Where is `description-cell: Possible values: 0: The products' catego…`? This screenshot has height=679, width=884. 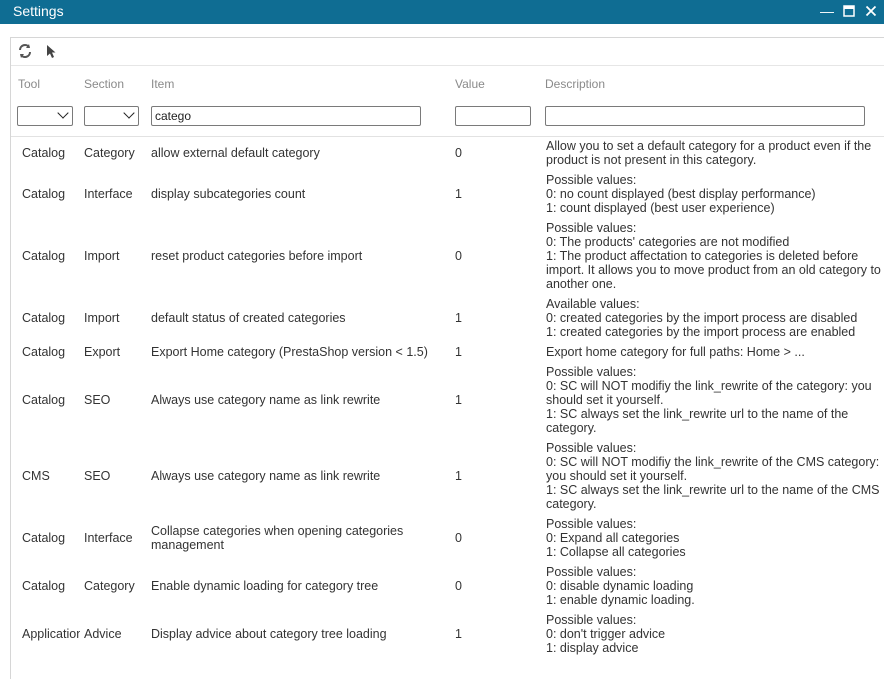
description-cell: Possible values: 0: The products' catego… is located at coordinates (713, 256).